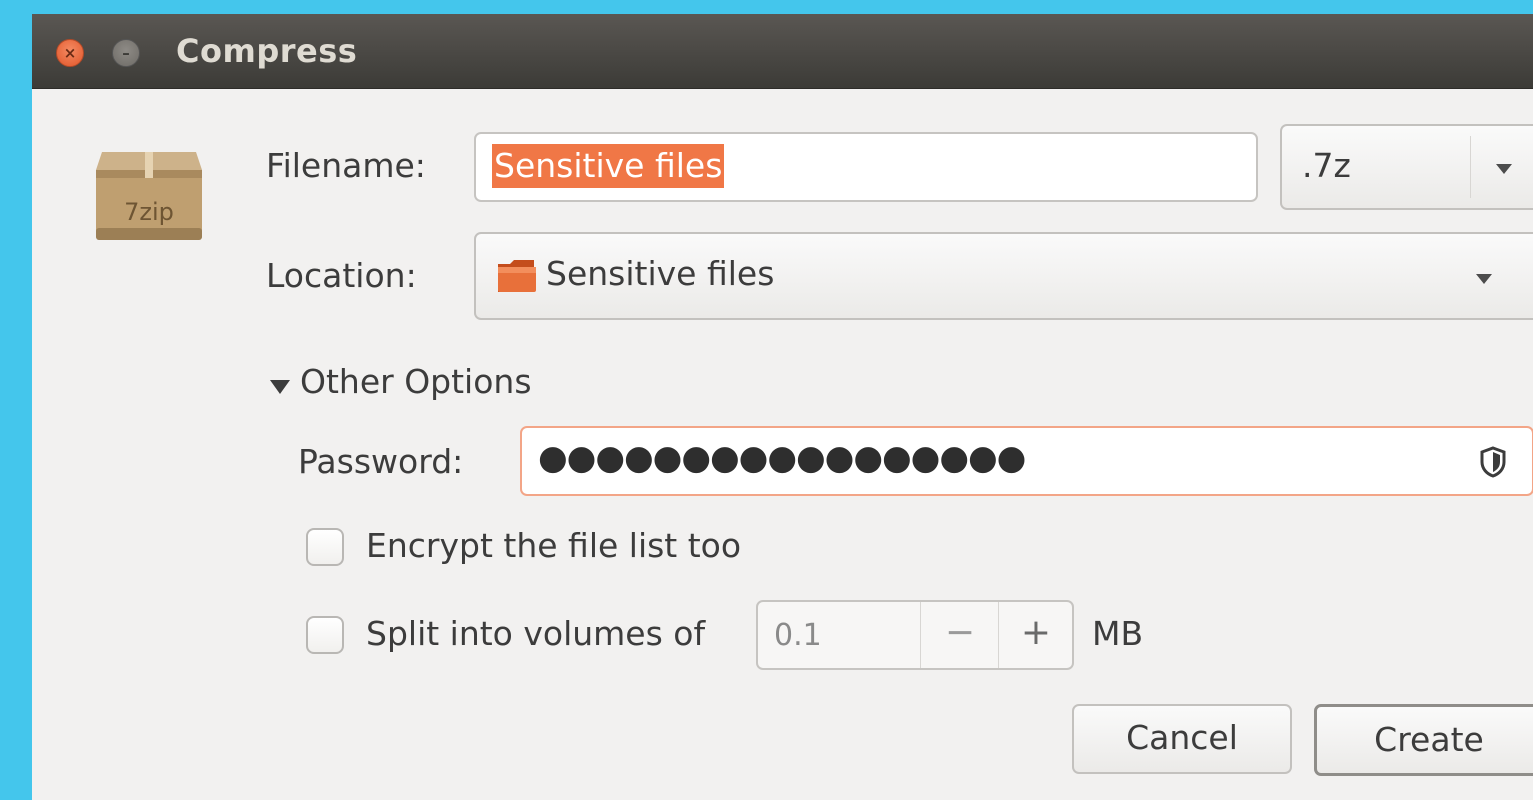 The image size is (1533, 800). I want to click on split-volumes-label: Split into volumes of, so click(536, 633).